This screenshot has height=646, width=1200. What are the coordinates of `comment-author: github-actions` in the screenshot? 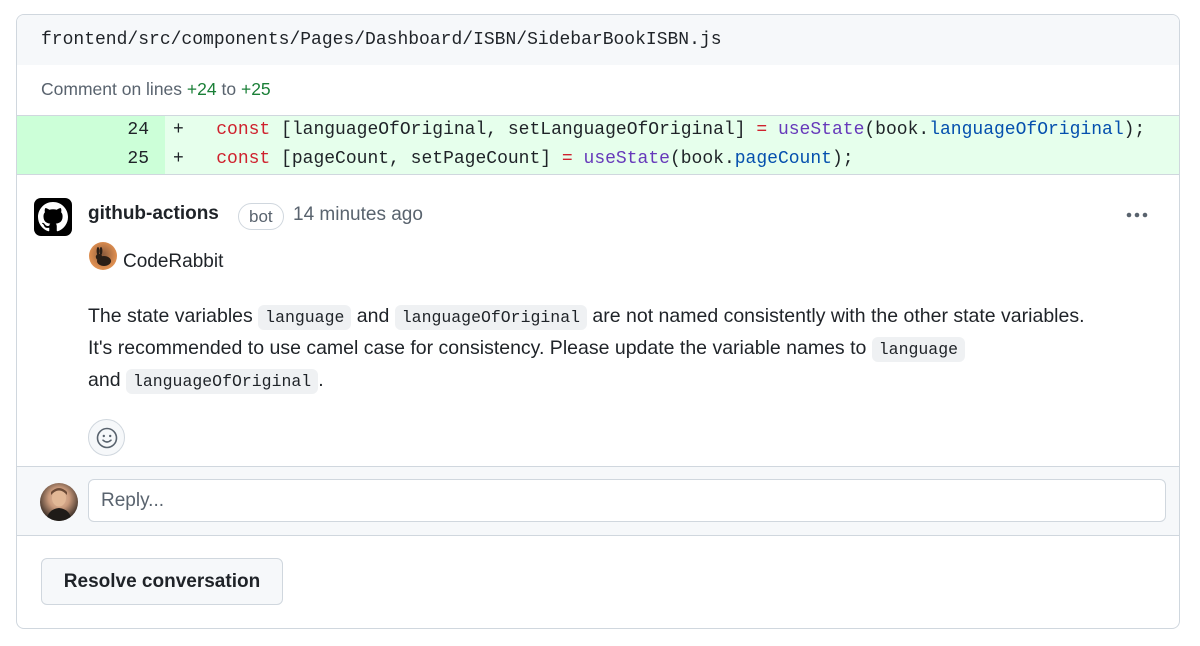 It's located at (153, 214).